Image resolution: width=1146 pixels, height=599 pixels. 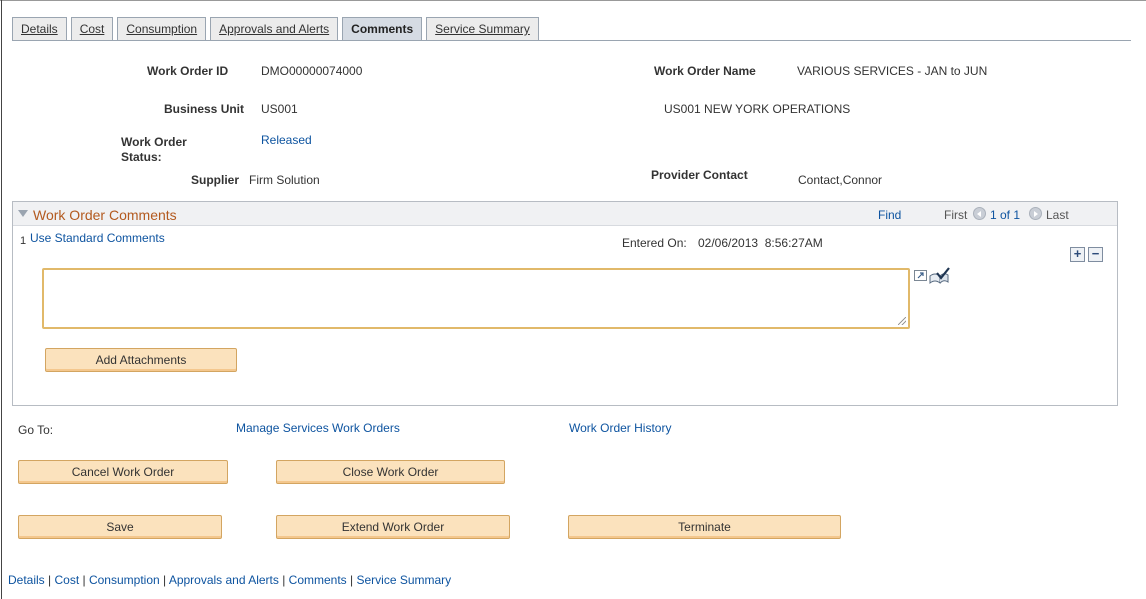 What do you see at coordinates (97, 238) in the screenshot?
I see `use-standard-comments-link: Use Standard Comments` at bounding box center [97, 238].